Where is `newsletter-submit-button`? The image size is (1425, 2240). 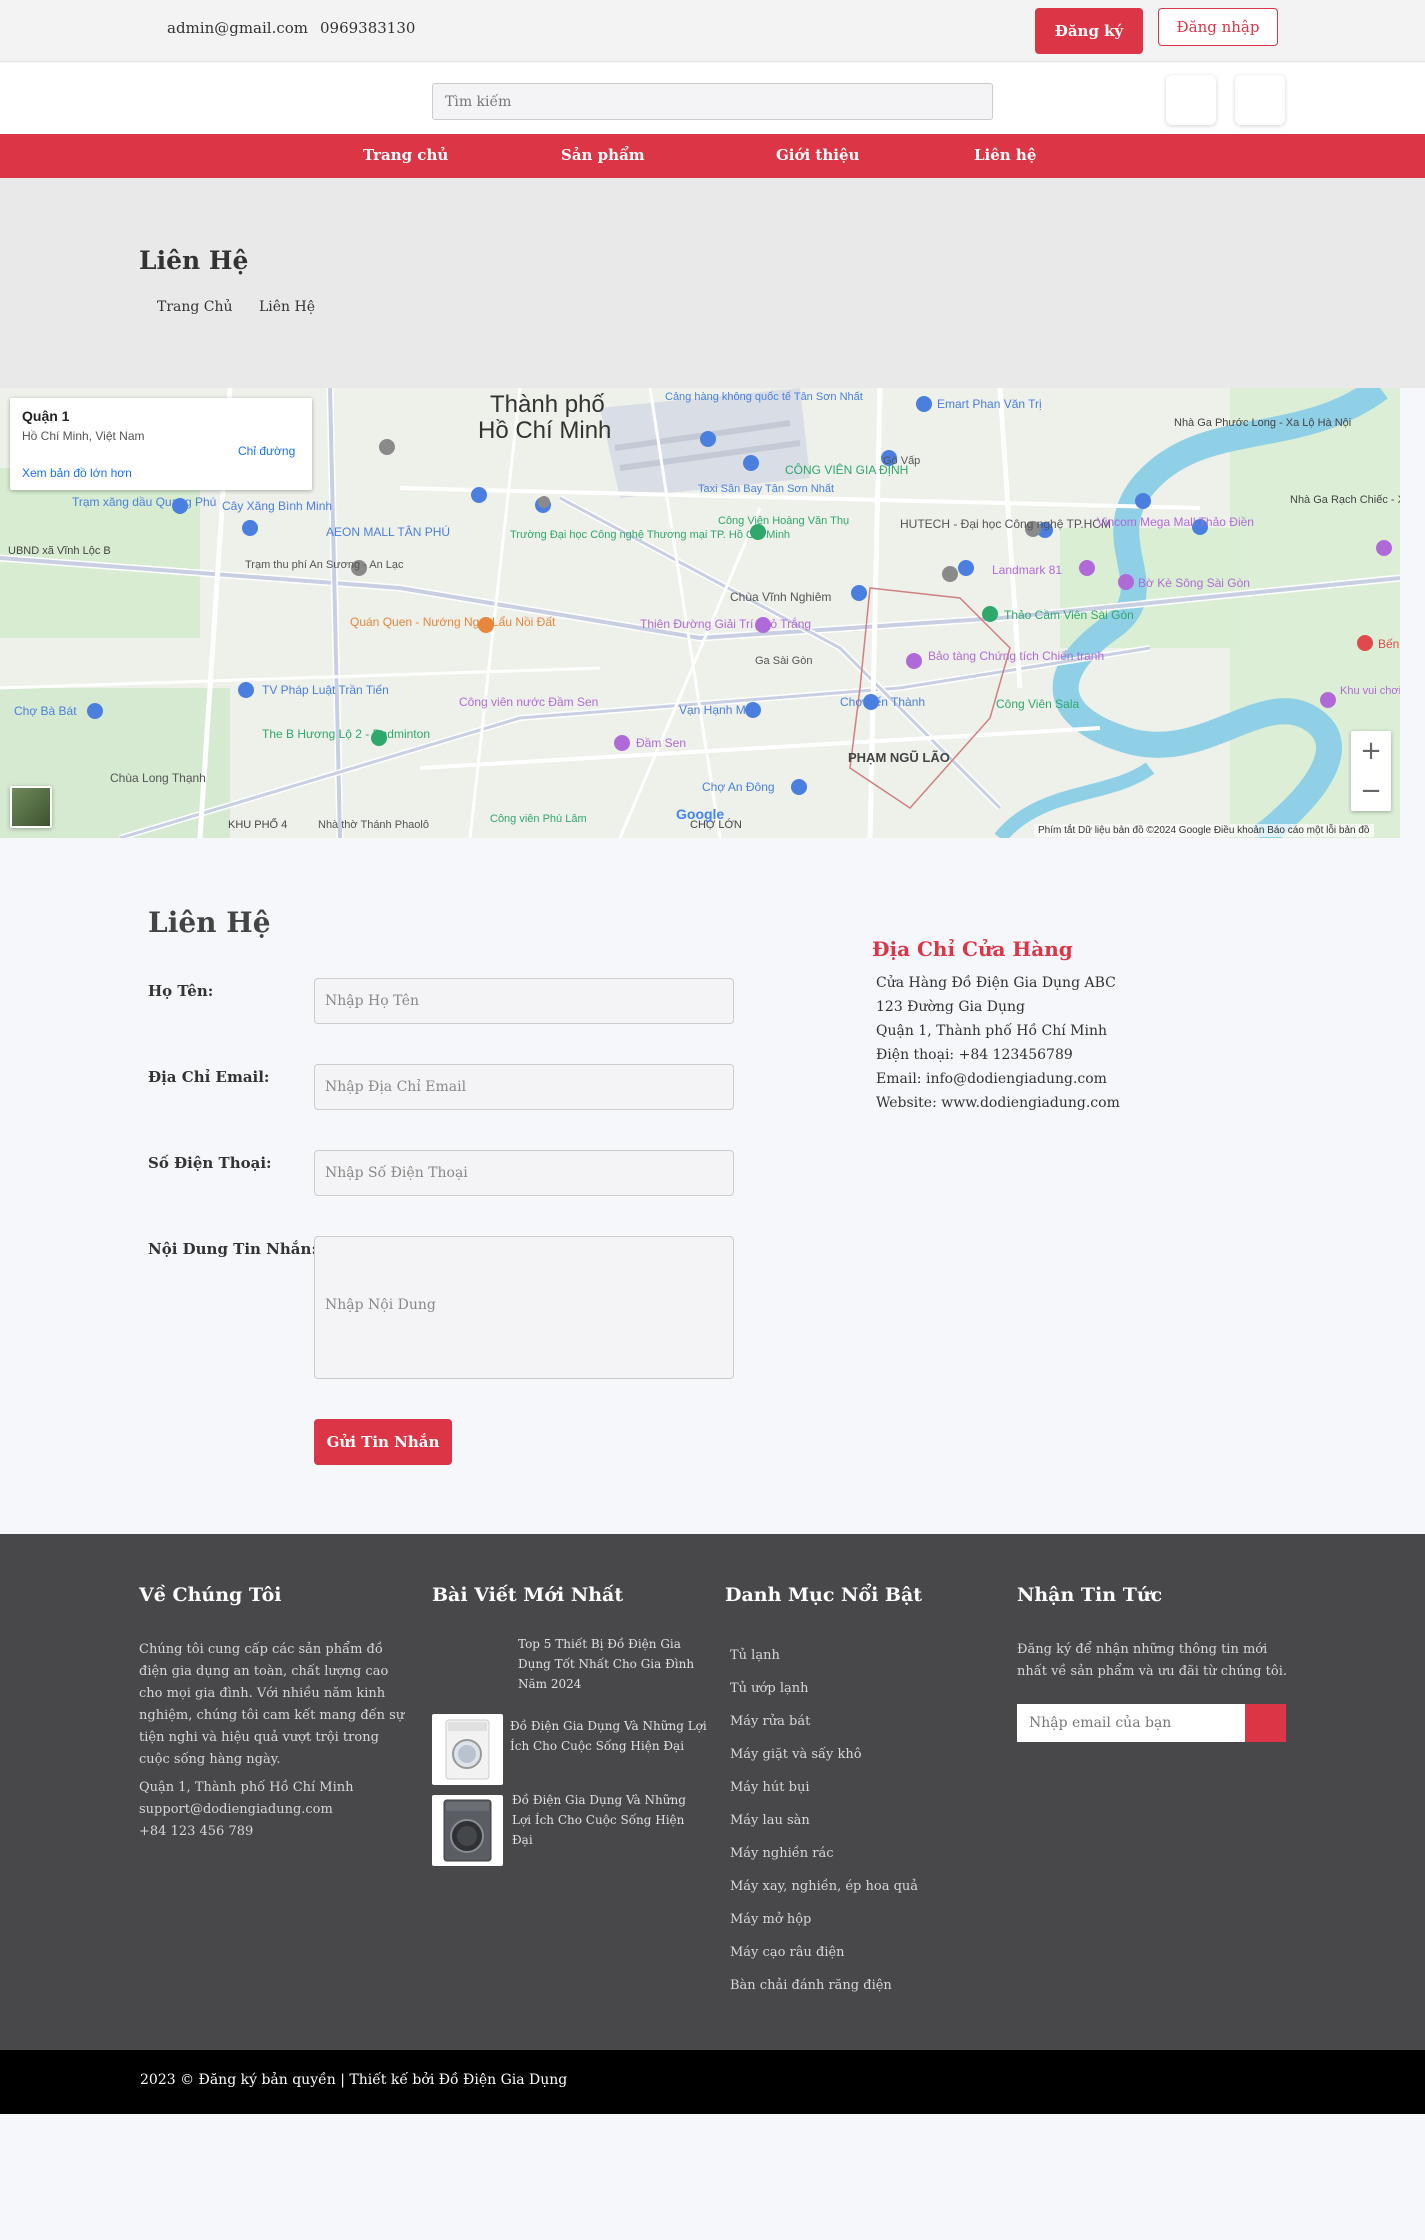
newsletter-submit-button is located at coordinates (1265, 1723).